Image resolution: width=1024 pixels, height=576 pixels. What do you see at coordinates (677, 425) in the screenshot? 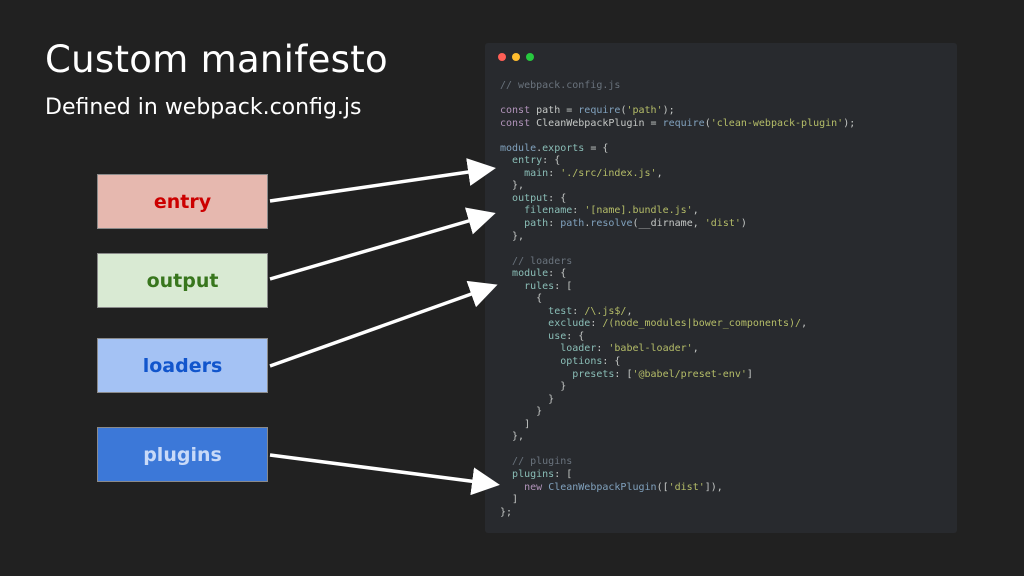
I see `code-line: ]` at bounding box center [677, 425].